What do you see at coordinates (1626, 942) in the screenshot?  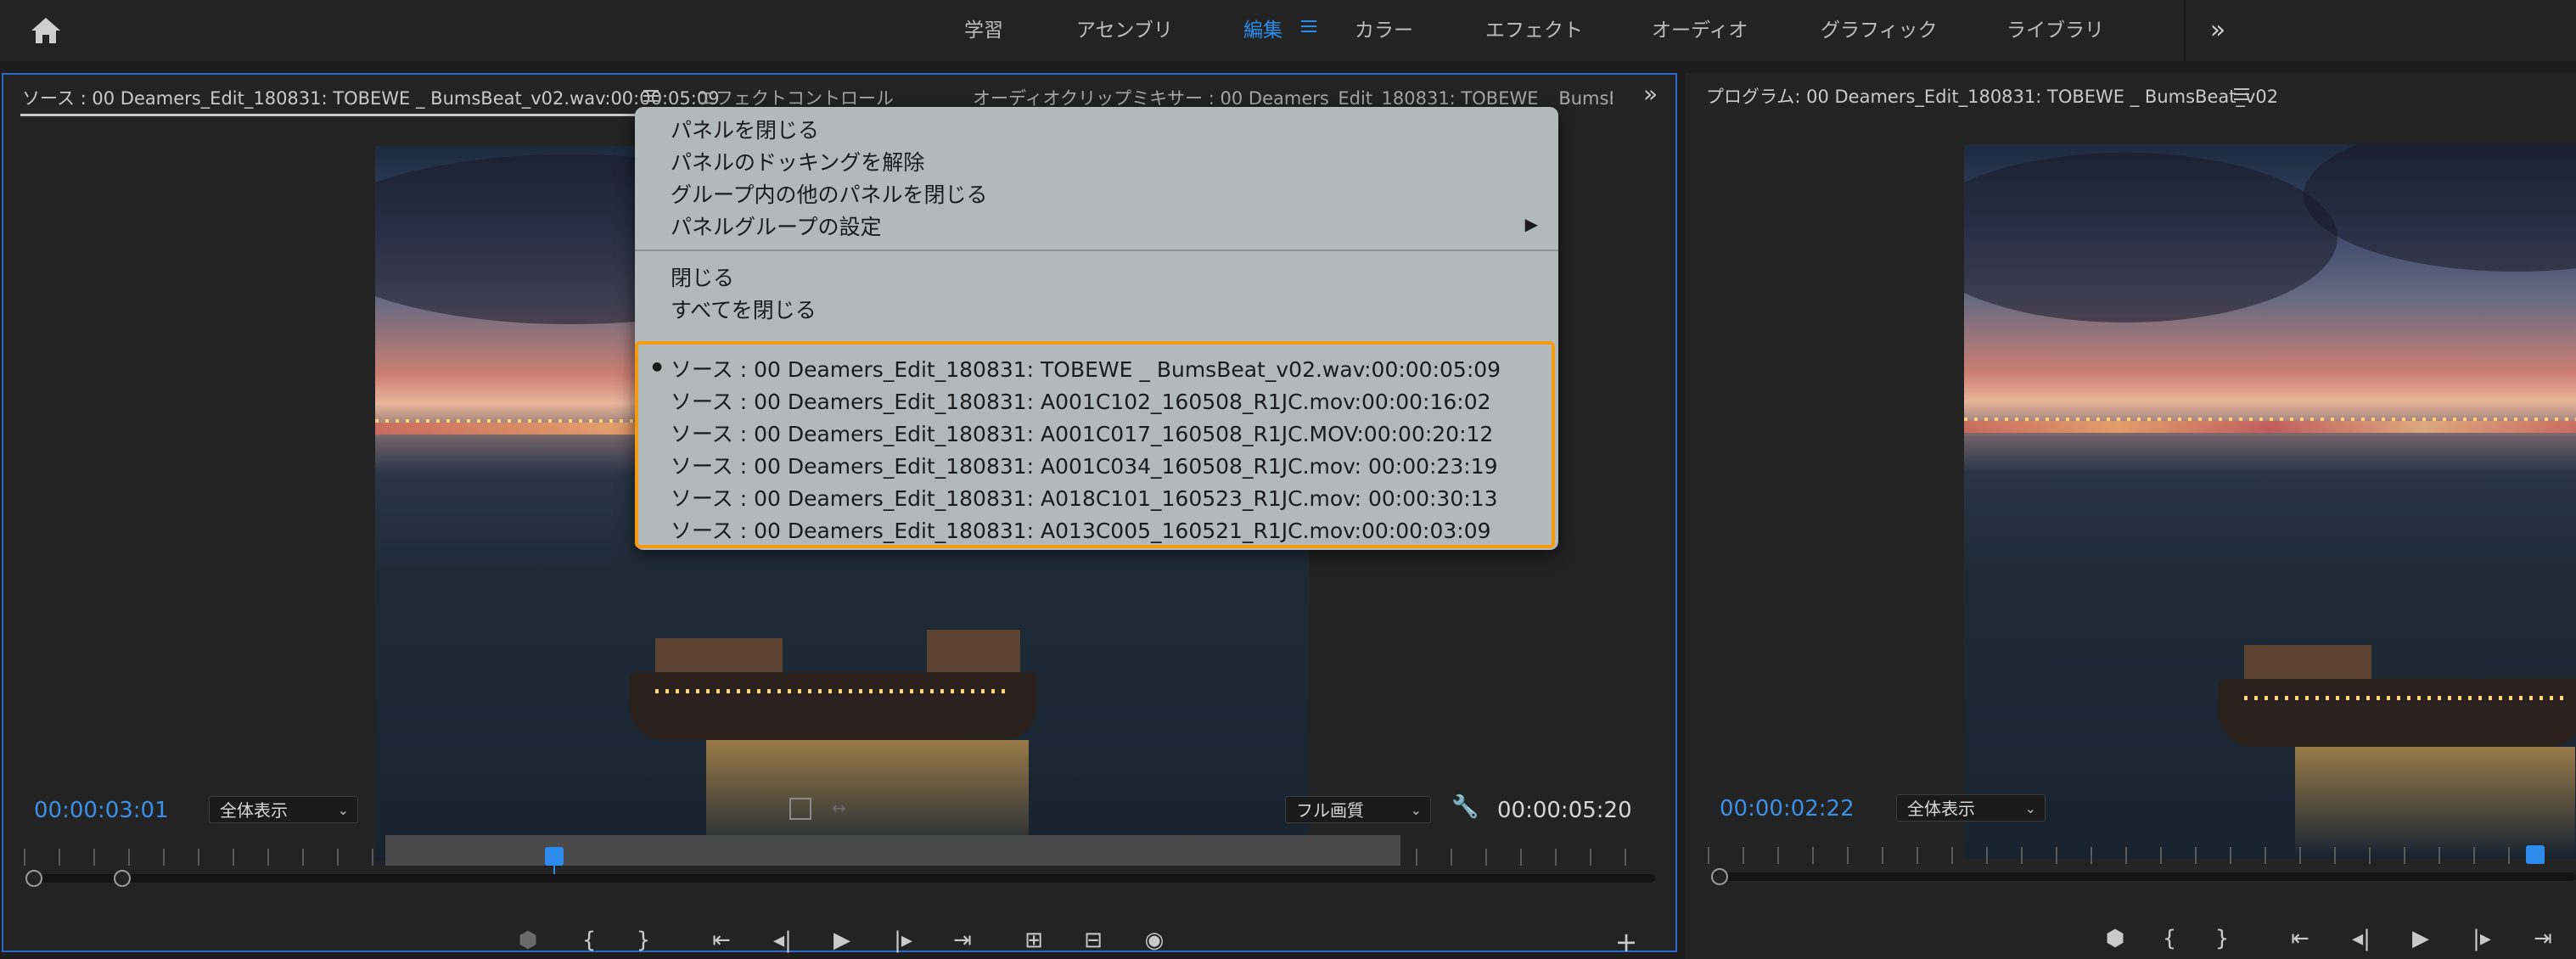 I see `button-editor-button: +` at bounding box center [1626, 942].